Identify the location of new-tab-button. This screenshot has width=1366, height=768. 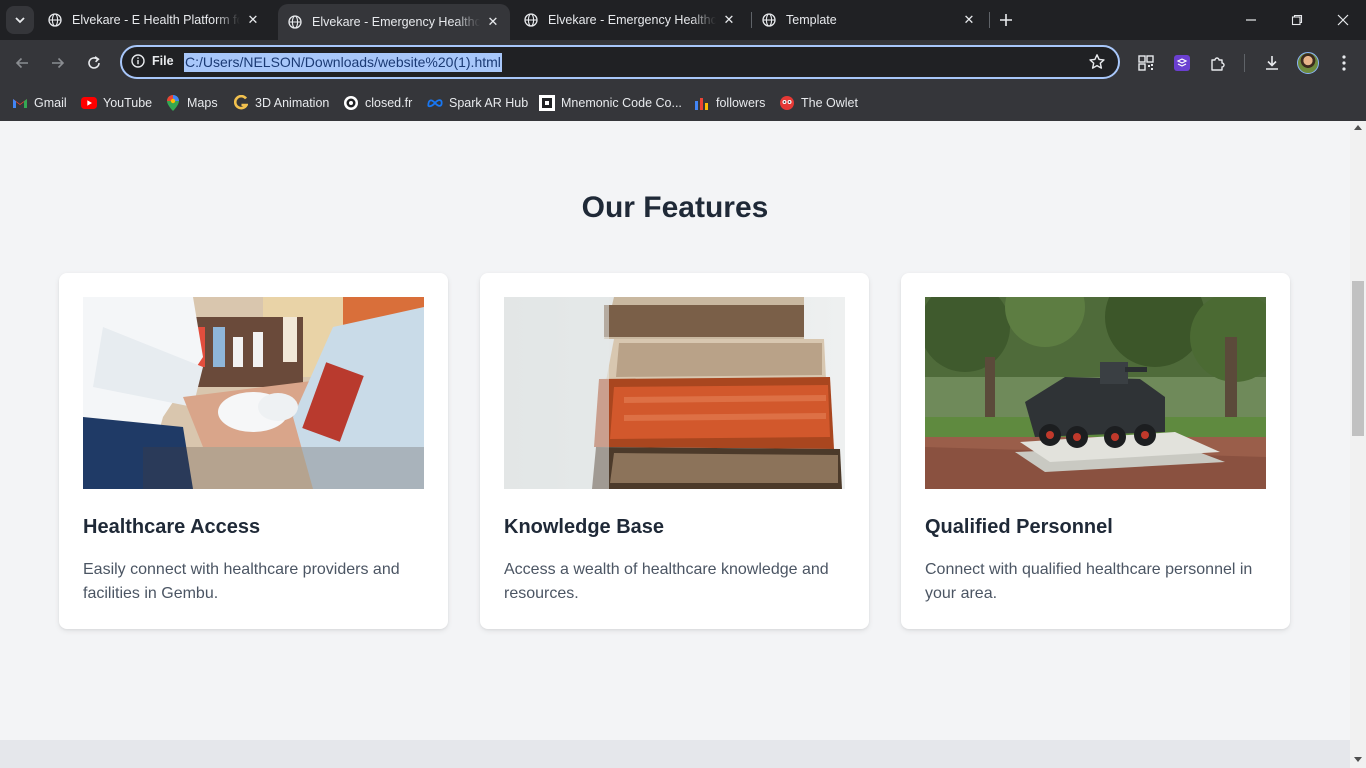
(1006, 20).